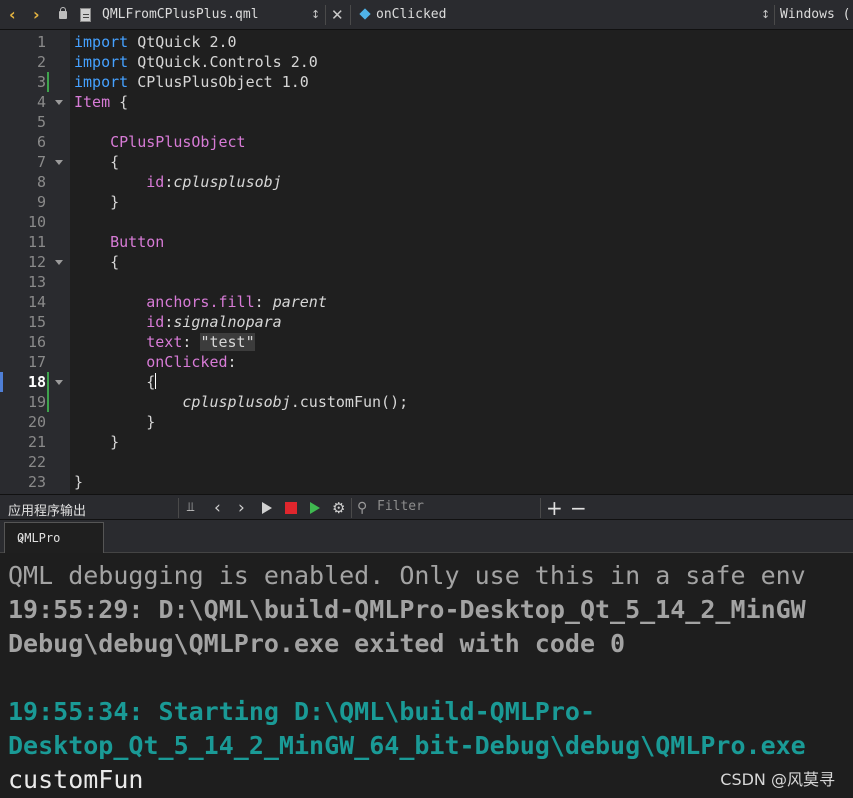 The height and width of the screenshot is (798, 853). I want to click on code-line-6: CPlusPlusObject, so click(178, 142).